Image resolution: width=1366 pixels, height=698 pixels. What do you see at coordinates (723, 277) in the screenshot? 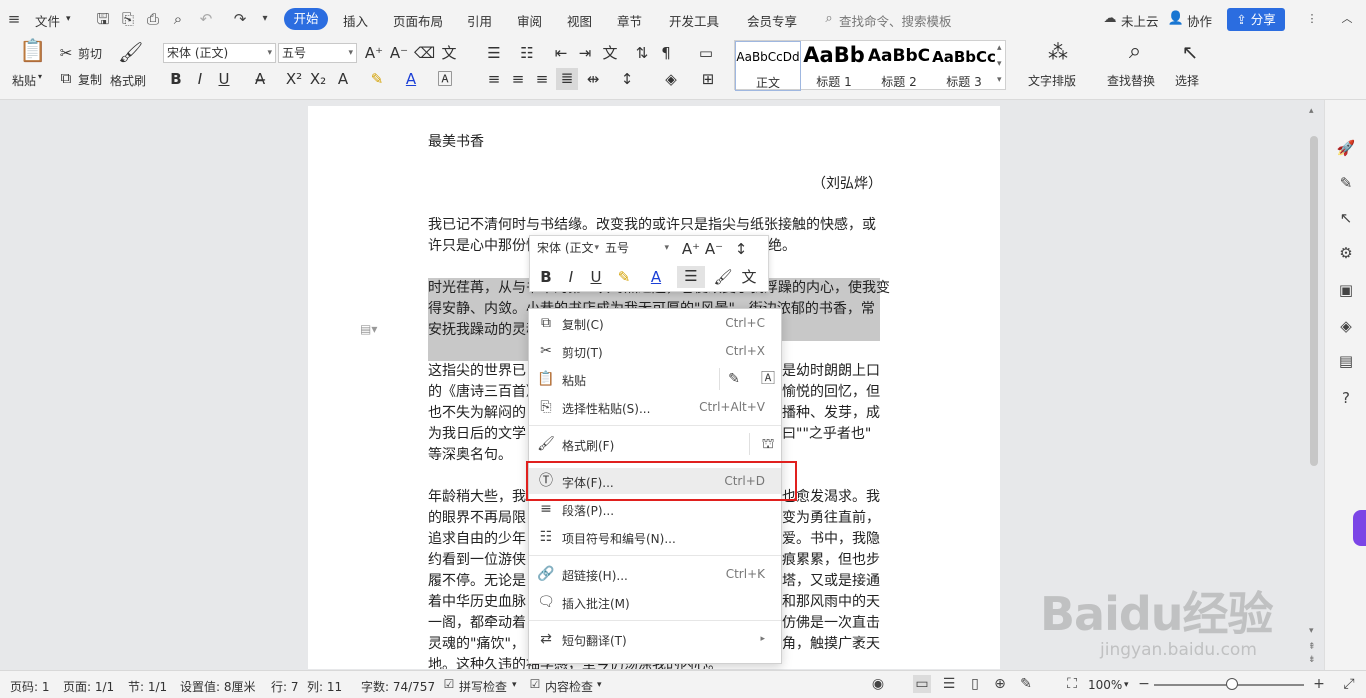
I see `format-painter-icon: 🖌` at bounding box center [723, 277].